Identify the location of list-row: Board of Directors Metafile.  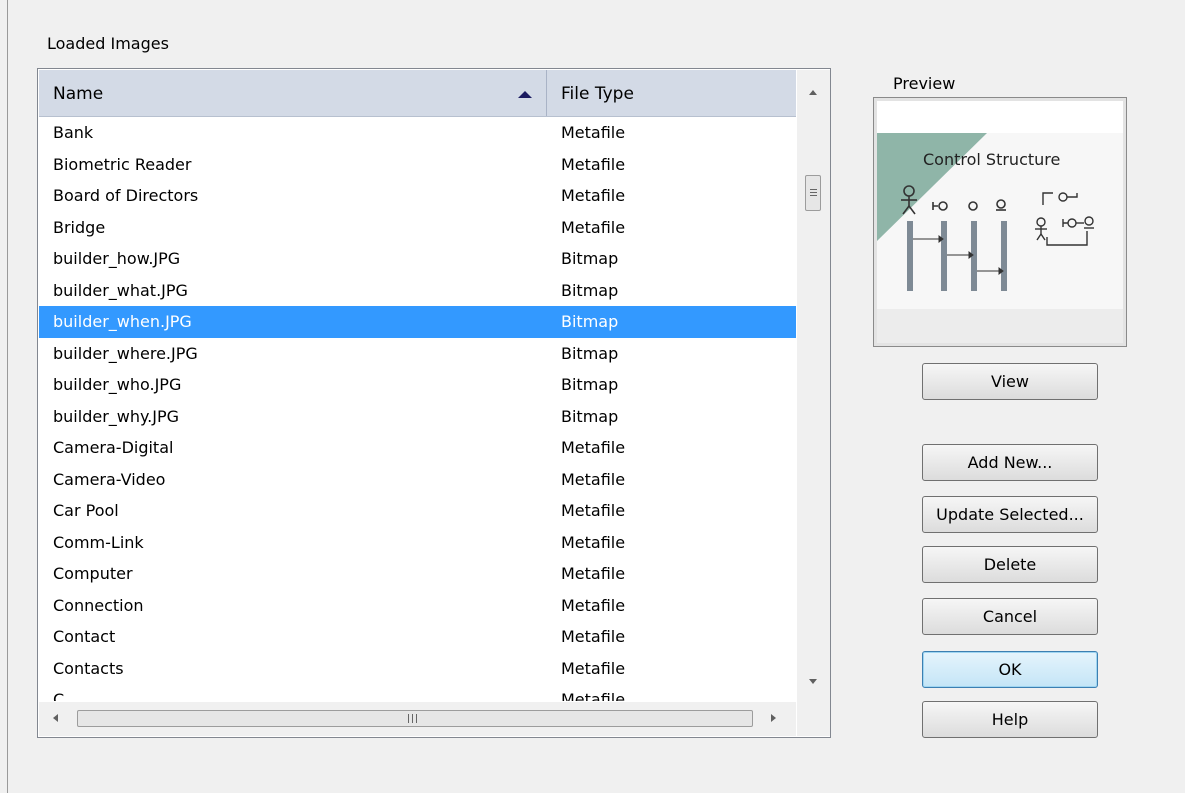
(417, 196).